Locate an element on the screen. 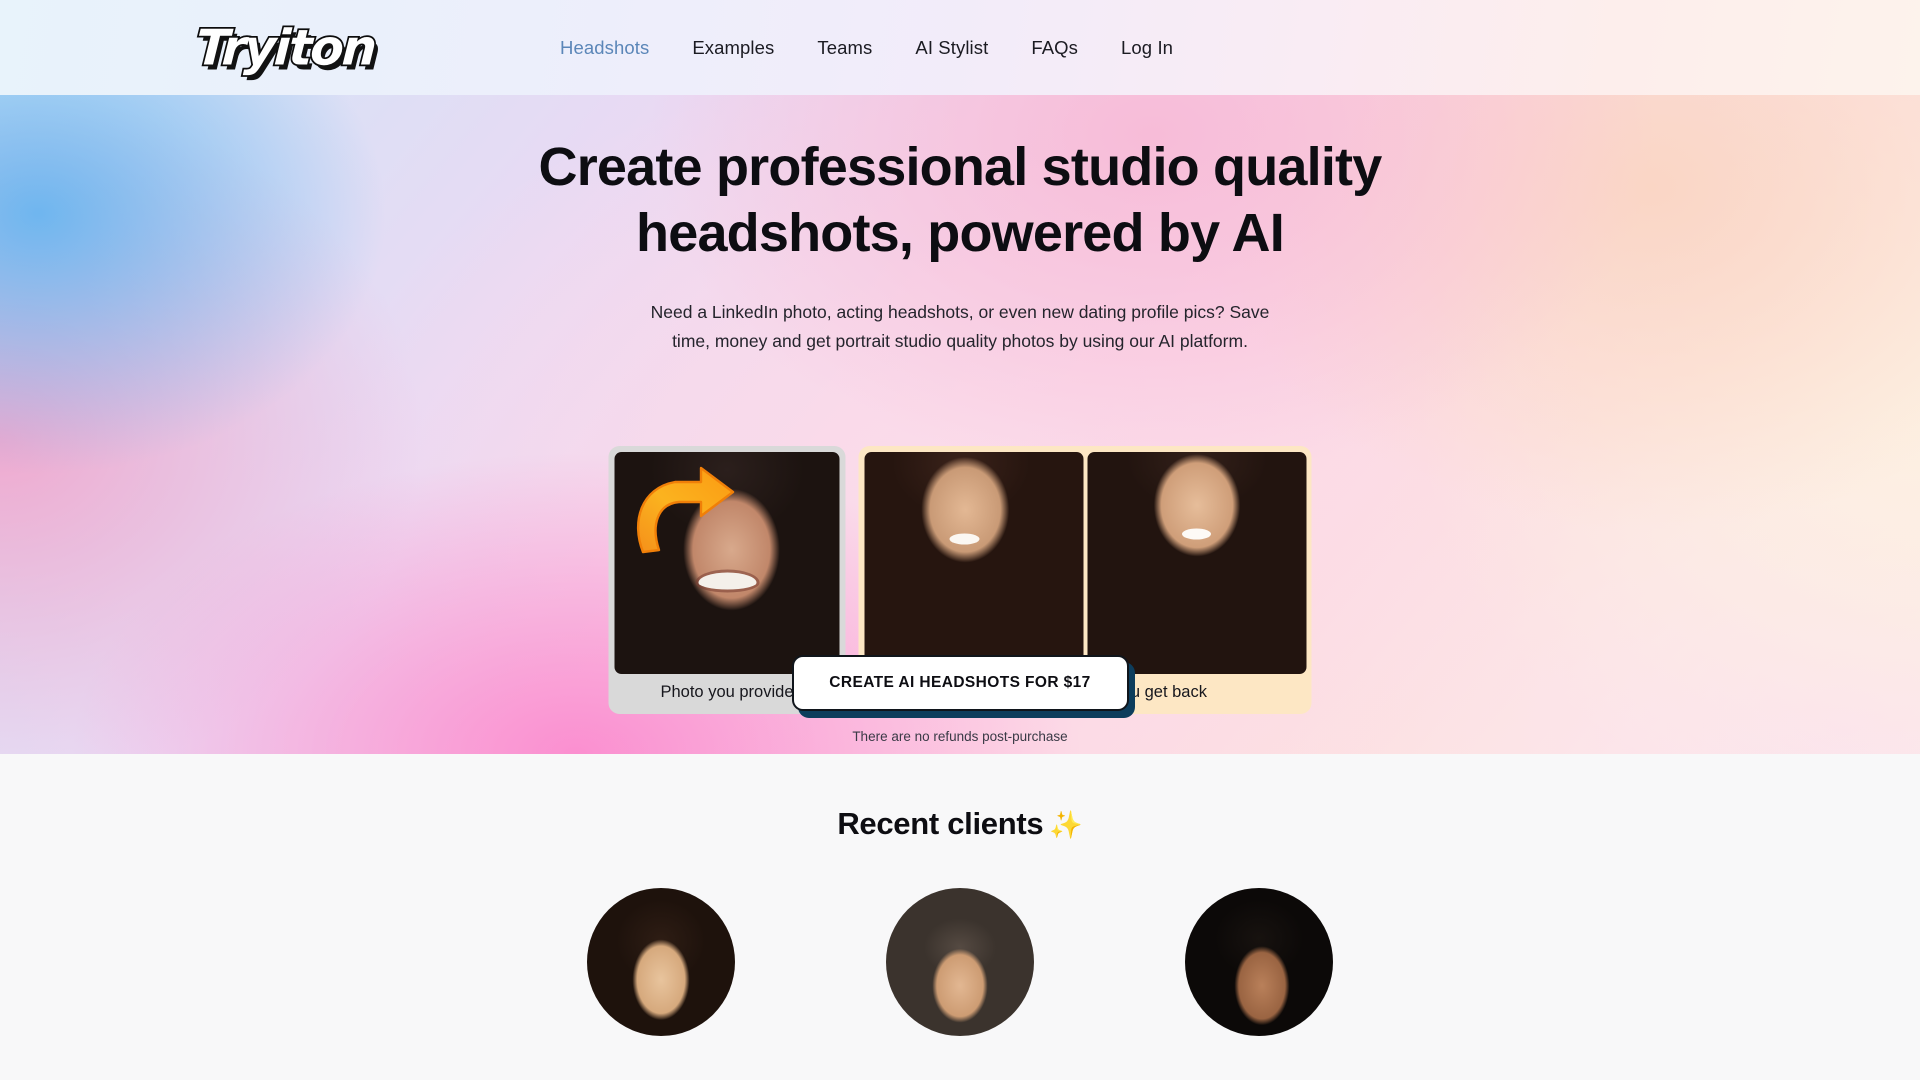 This screenshot has width=1920, height=1080. sparkles-icon: ✨ is located at coordinates (1066, 825).